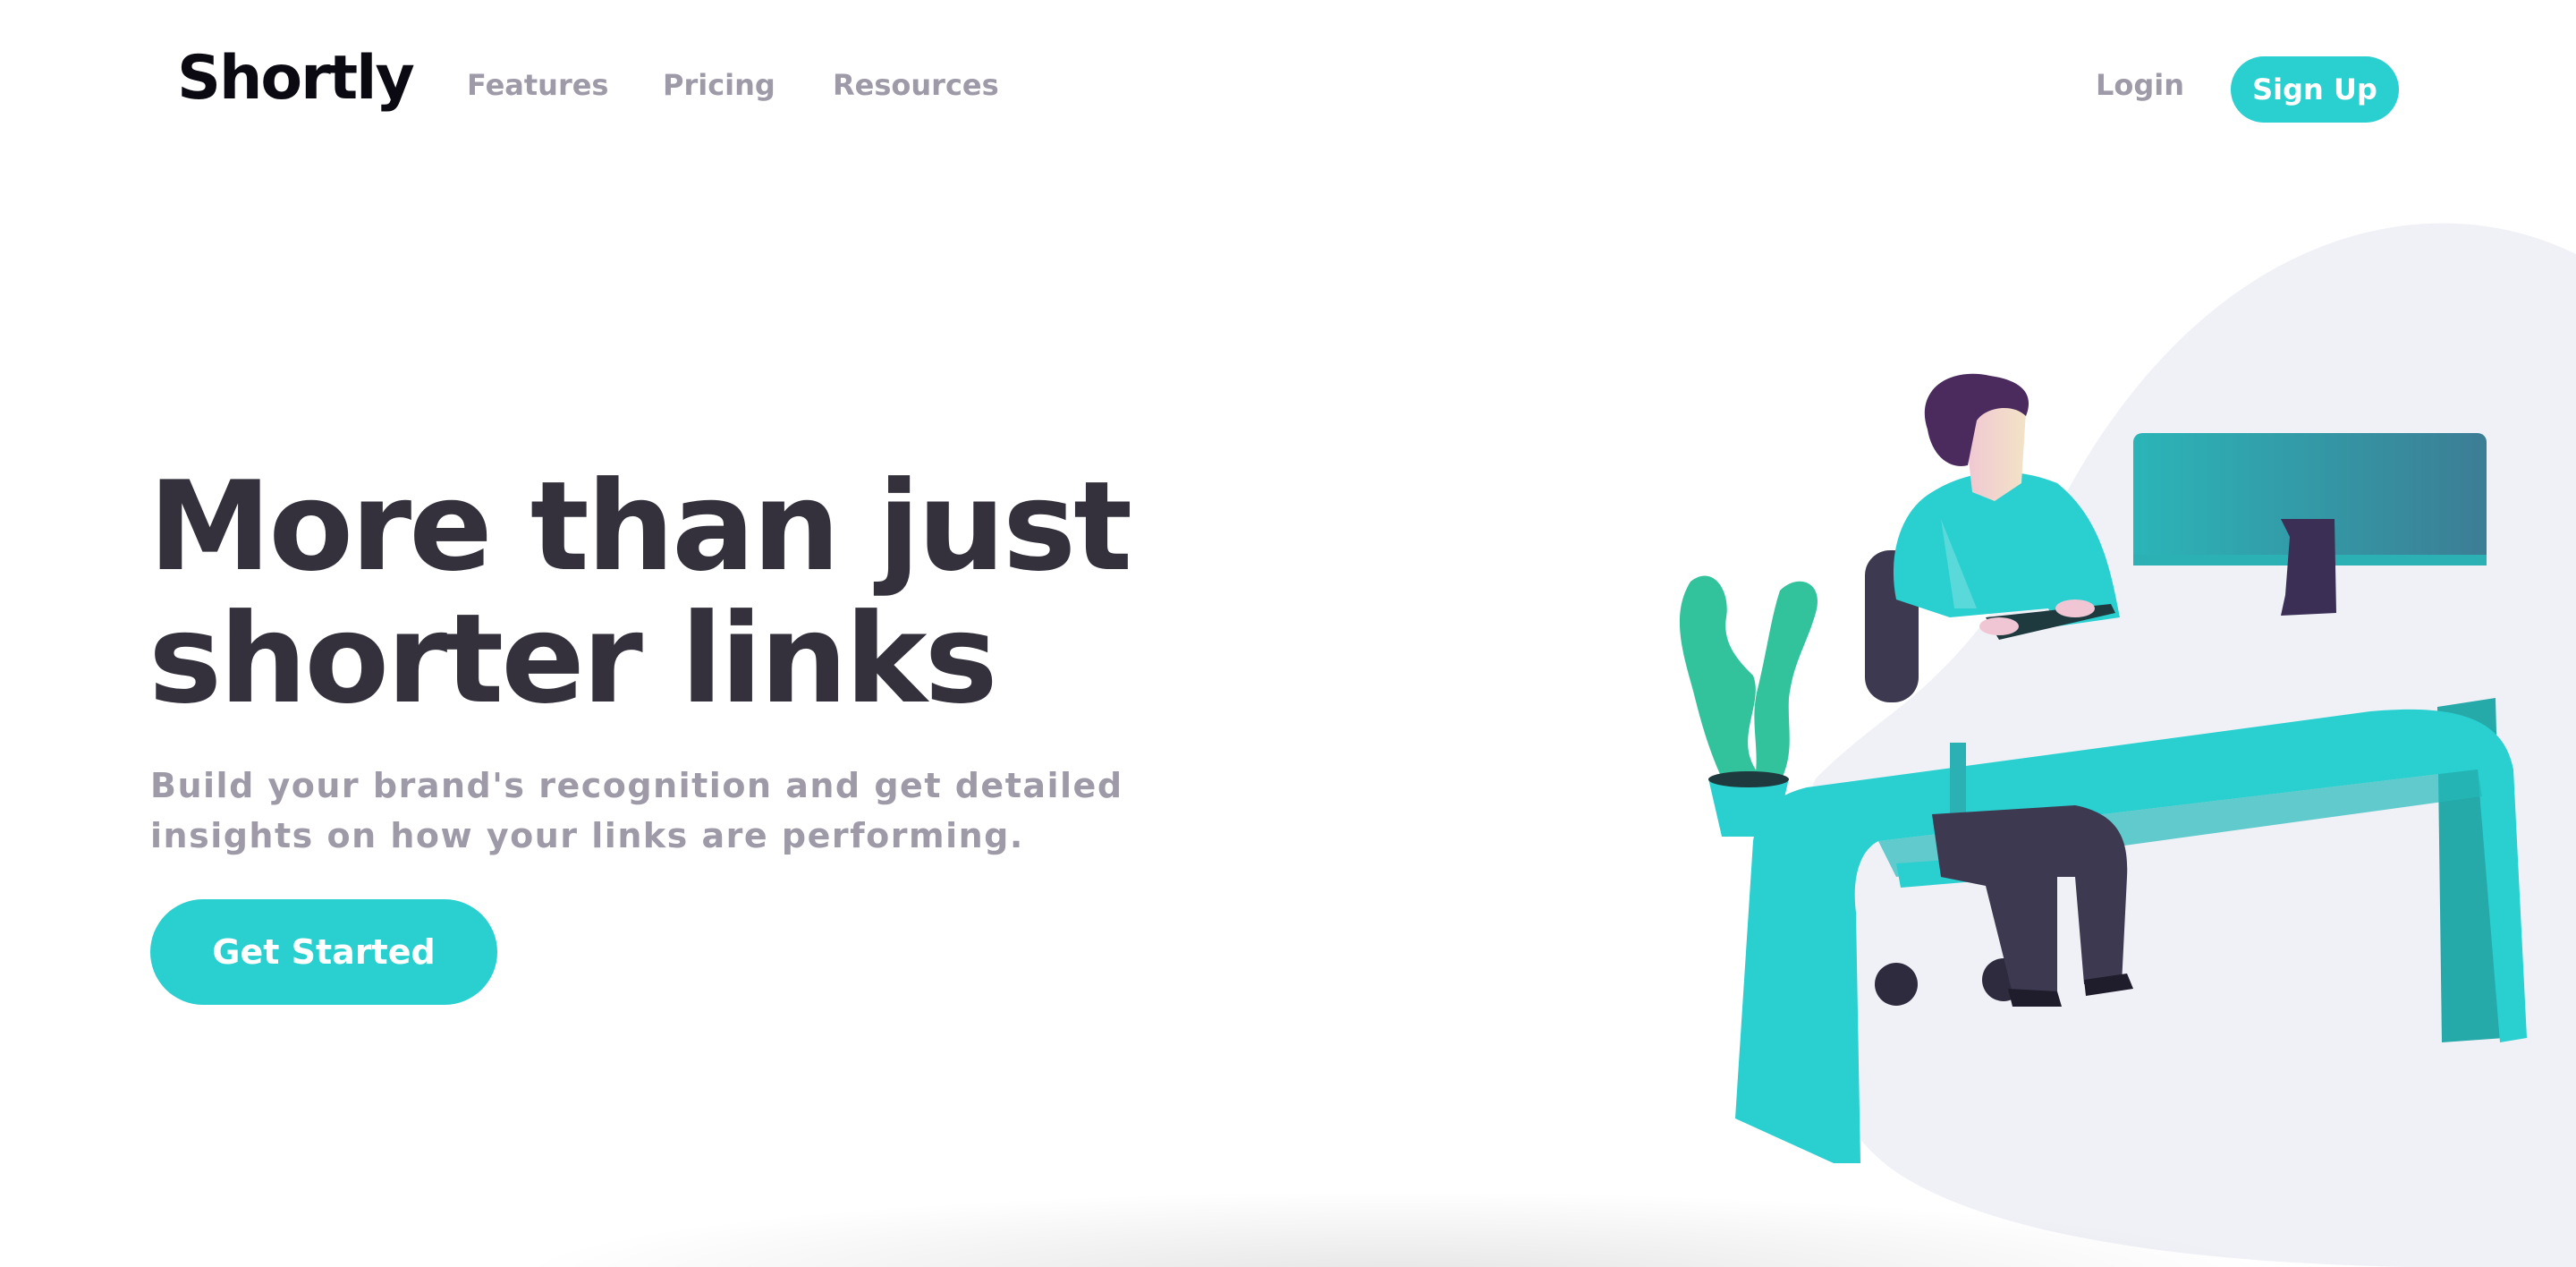 The height and width of the screenshot is (1267, 2576). What do you see at coordinates (1896, 985) in the screenshot?
I see `chair-wheel-left` at bounding box center [1896, 985].